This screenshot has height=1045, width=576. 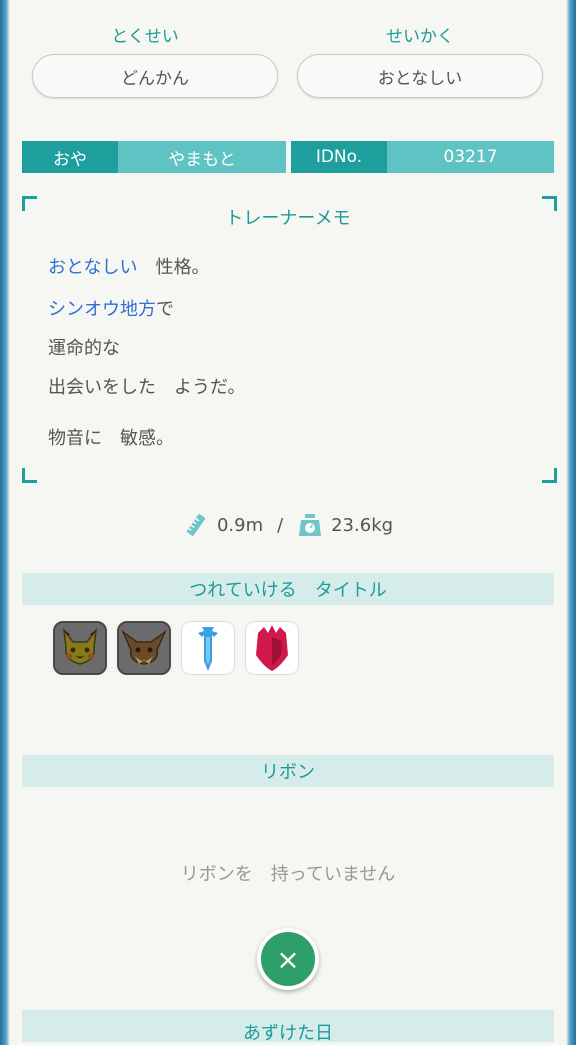 I want to click on nature-label: せいかく, so click(x=420, y=37).